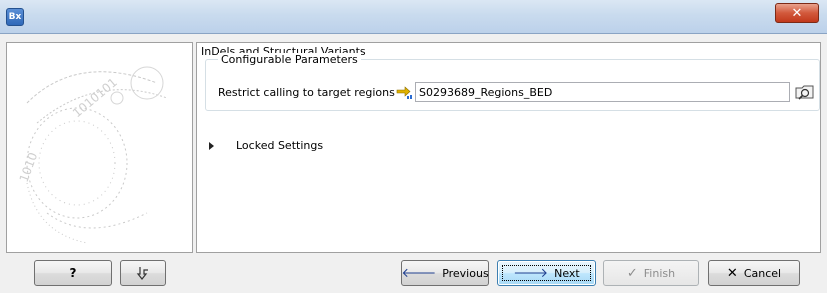 The height and width of the screenshot is (293, 827). Describe the element at coordinates (404, 92) in the screenshot. I see `track-arrow-icon` at that location.